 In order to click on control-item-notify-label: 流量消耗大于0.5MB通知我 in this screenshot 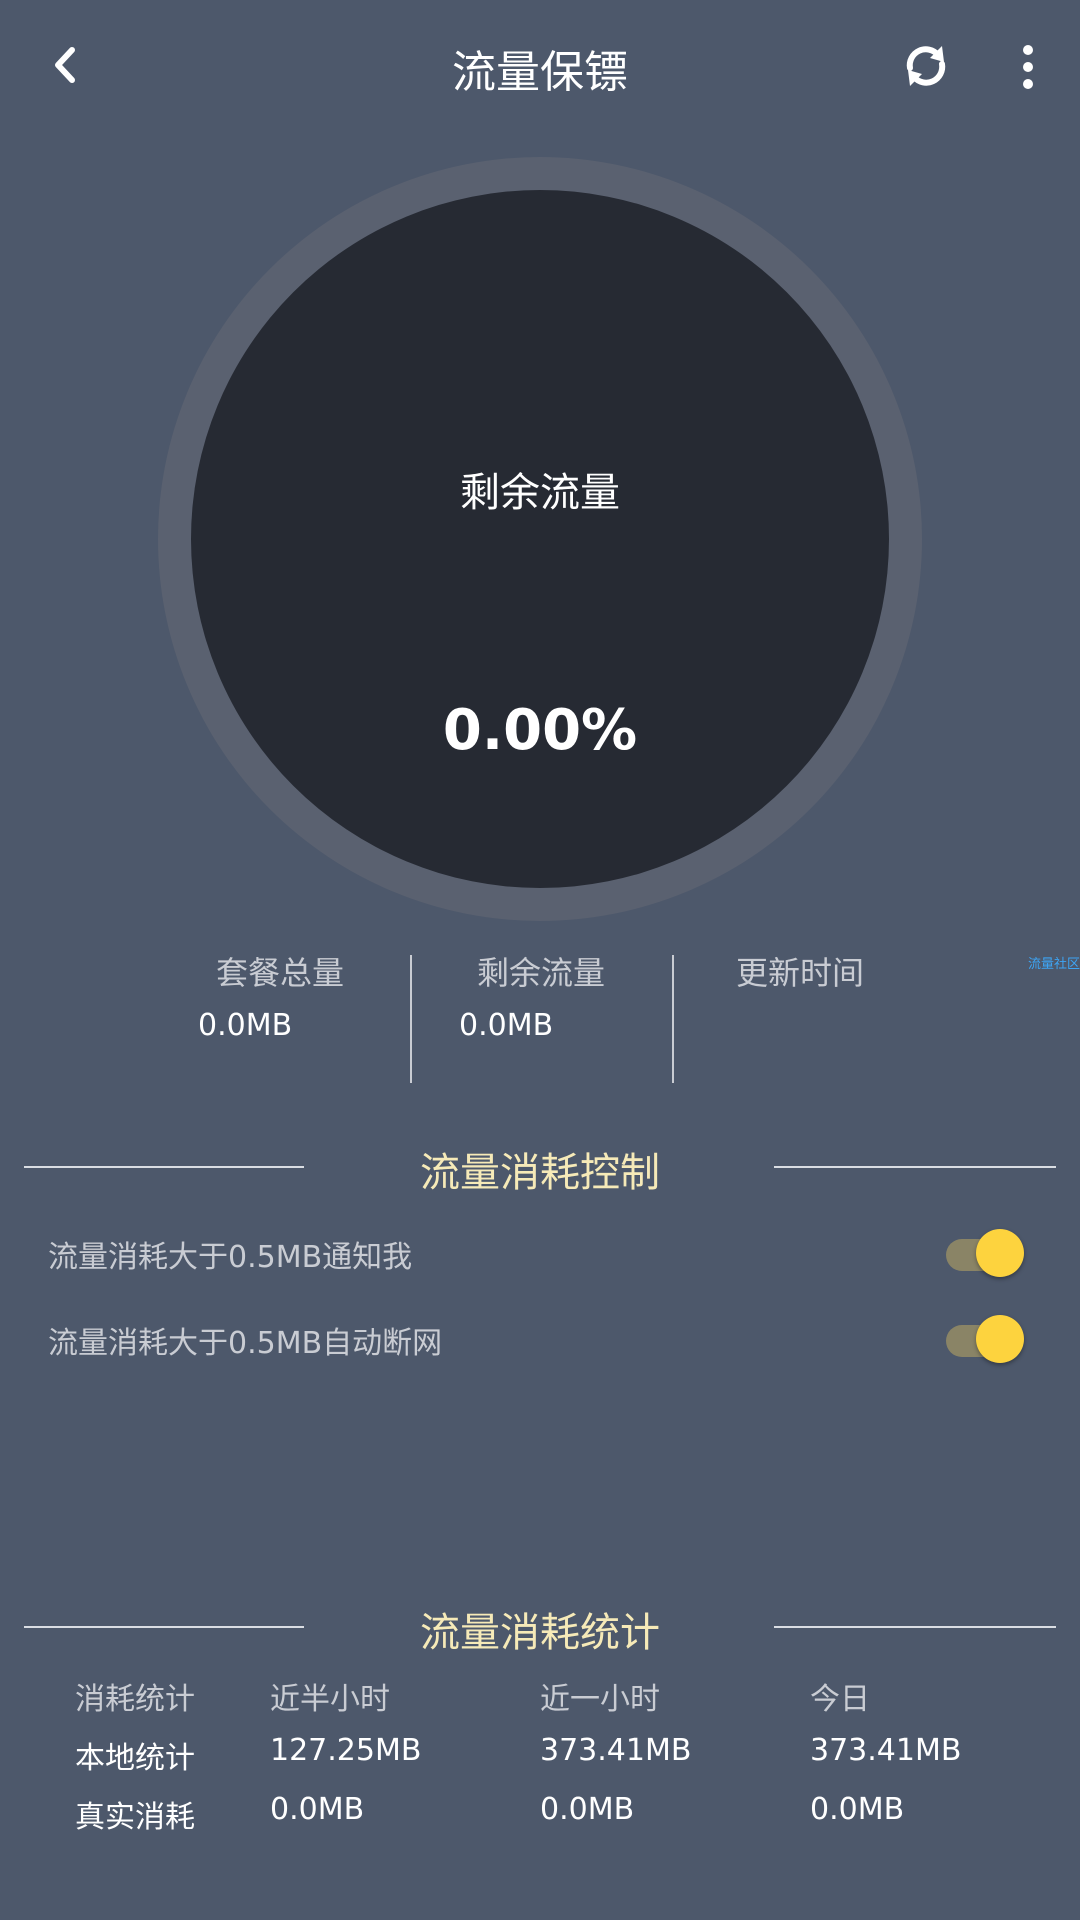, I will do `click(230, 1257)`.